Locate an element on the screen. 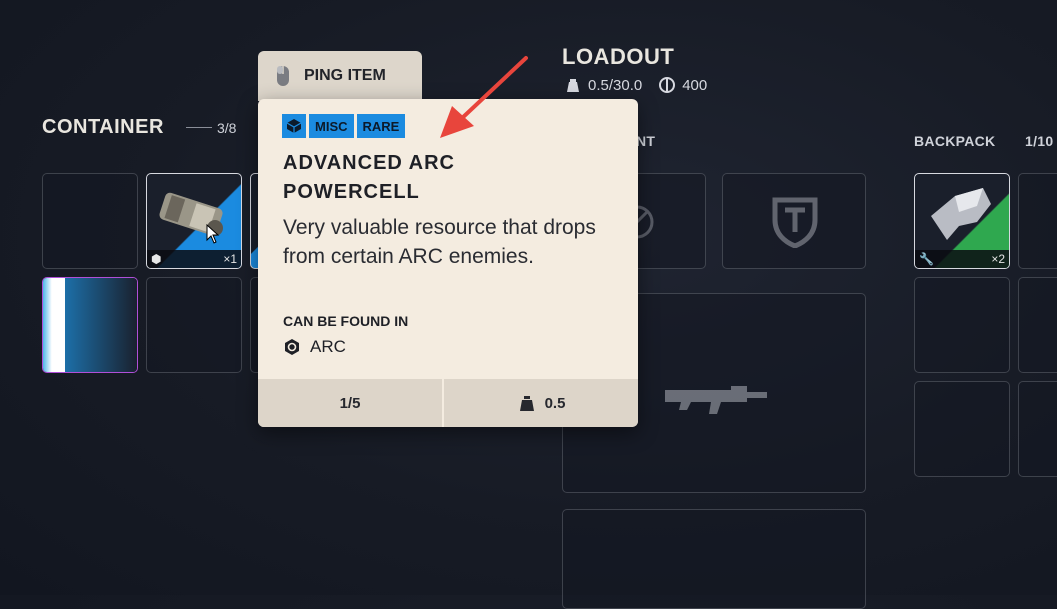  cube-icon: ⬢ is located at coordinates (156, 259).